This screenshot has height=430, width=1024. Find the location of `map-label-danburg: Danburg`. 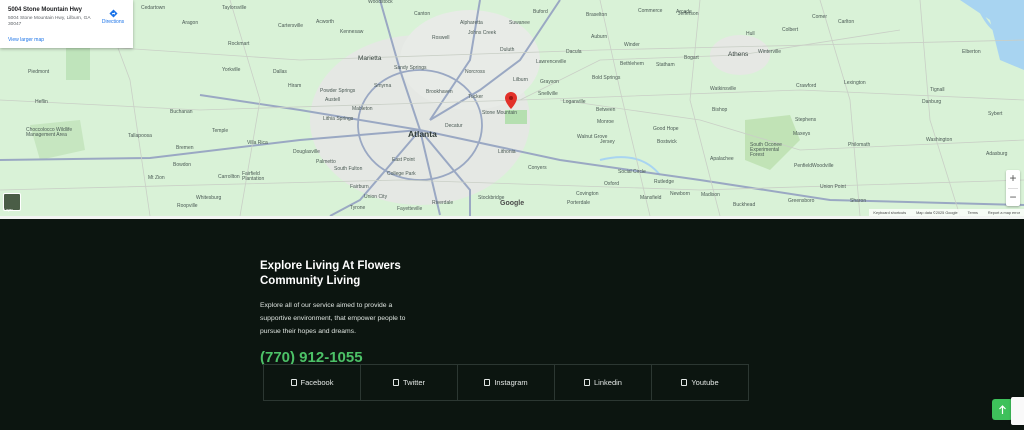

map-label-danburg: Danburg is located at coordinates (932, 102).